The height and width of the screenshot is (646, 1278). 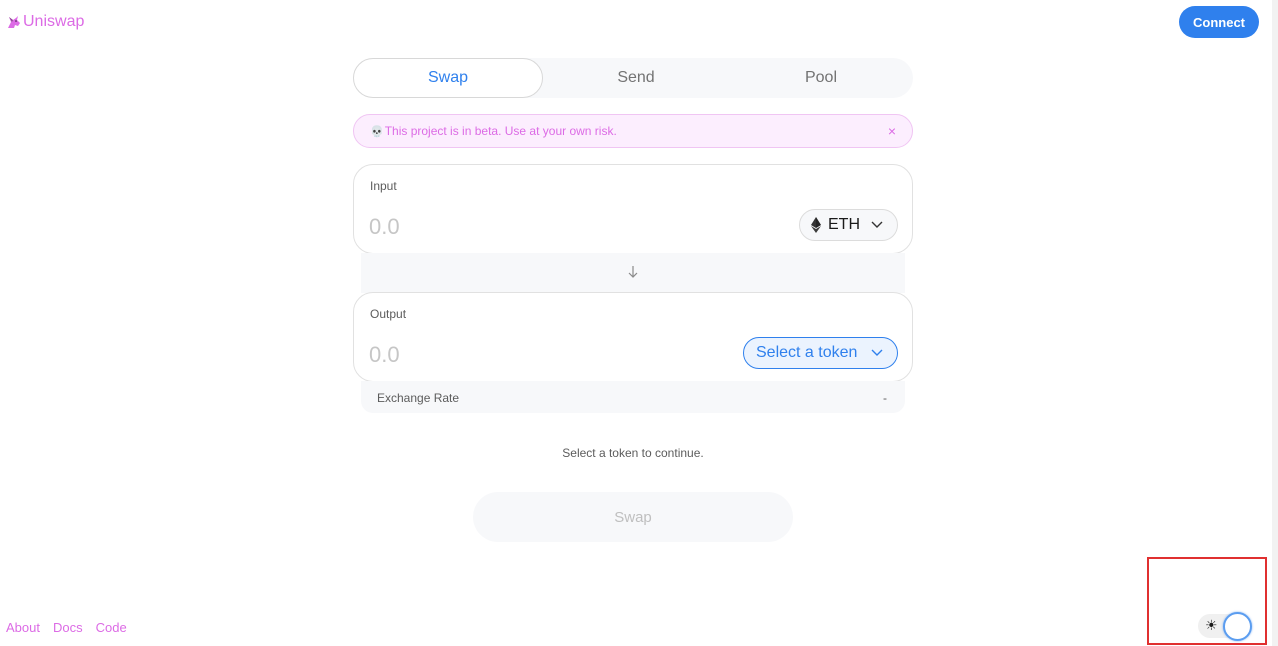 What do you see at coordinates (14, 22) in the screenshot?
I see `unicorn-icon` at bounding box center [14, 22].